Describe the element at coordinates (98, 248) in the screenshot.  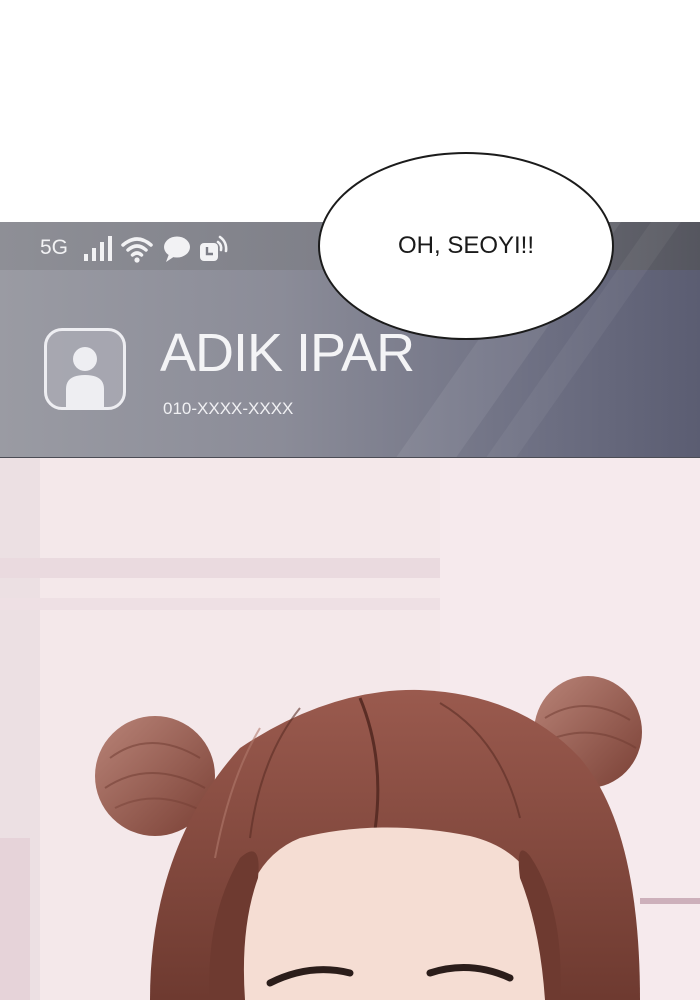
I see `signal-icon` at that location.